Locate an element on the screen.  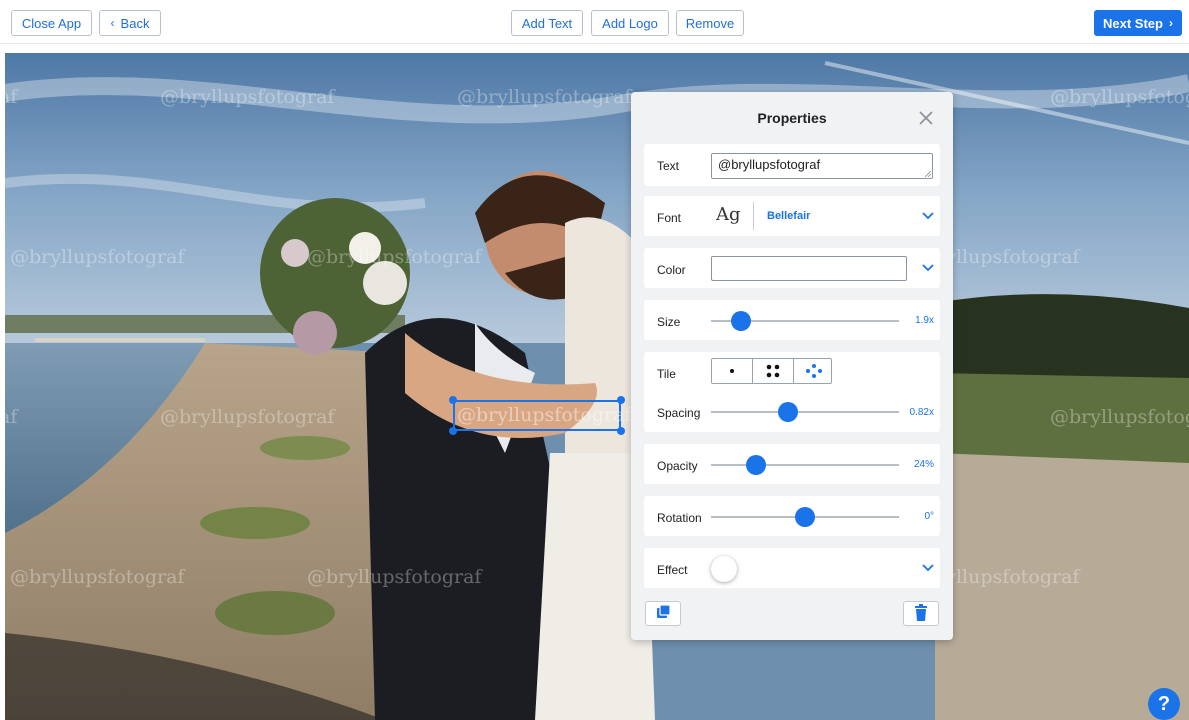
color-swatch is located at coordinates (809, 268).